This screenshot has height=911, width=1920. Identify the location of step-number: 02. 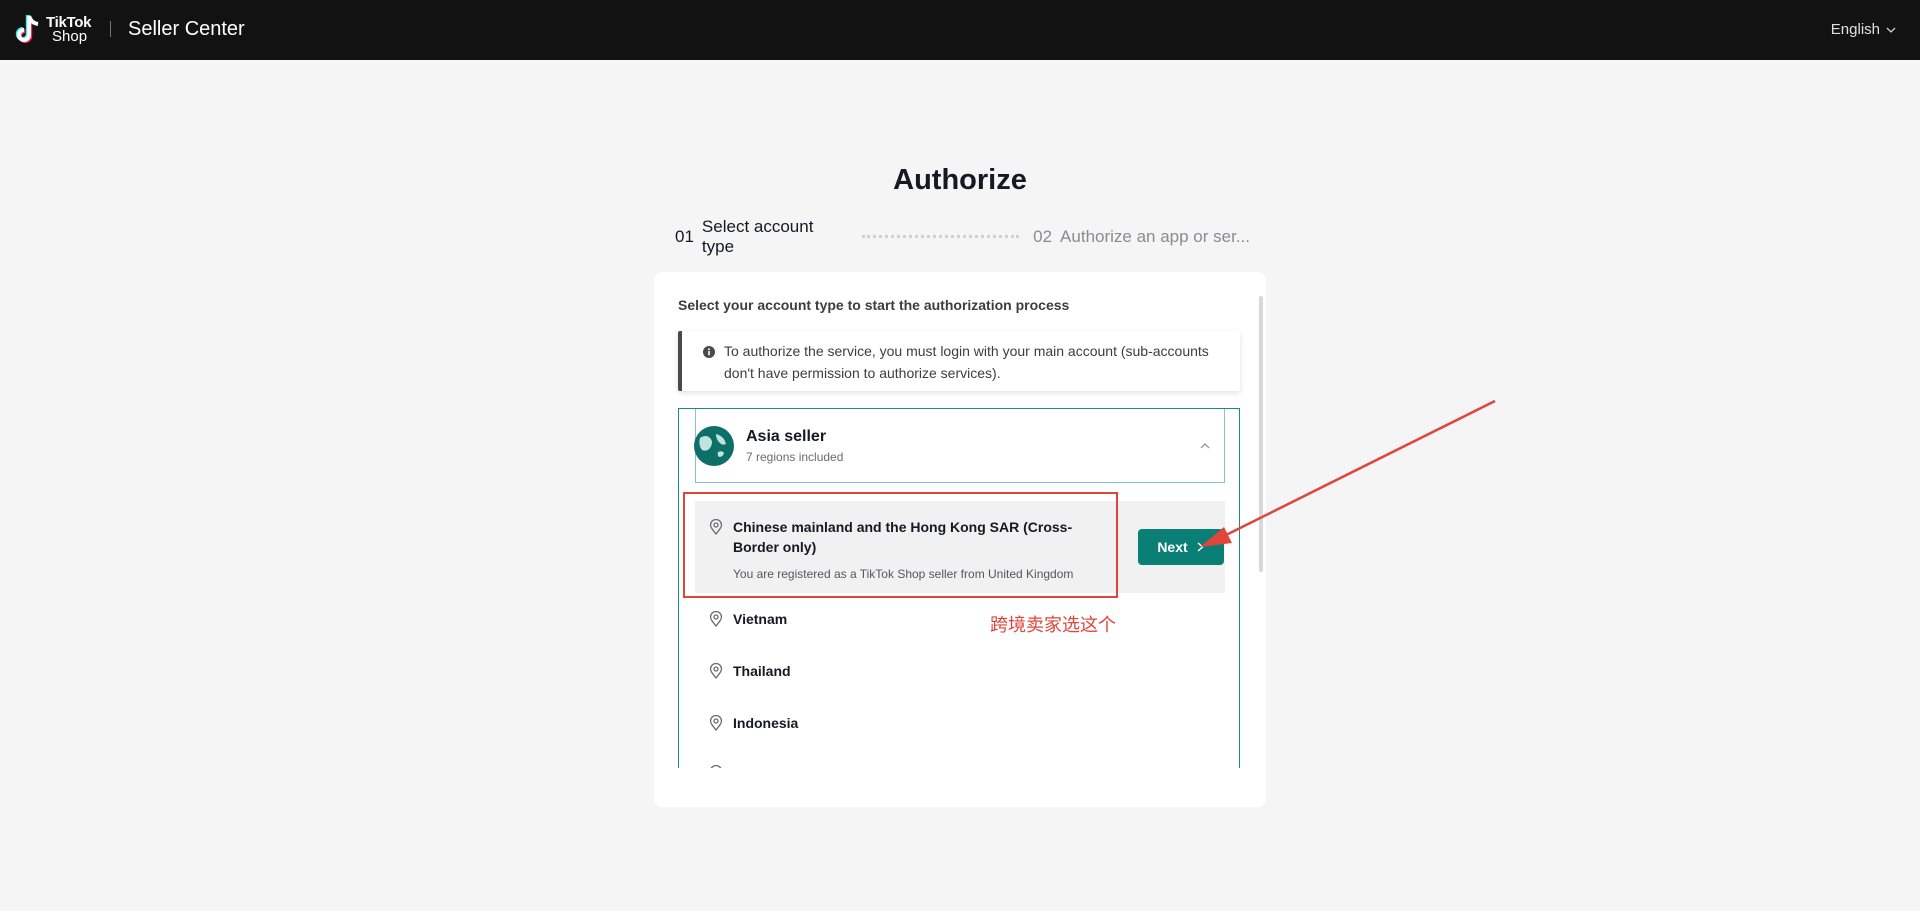
(1043, 236).